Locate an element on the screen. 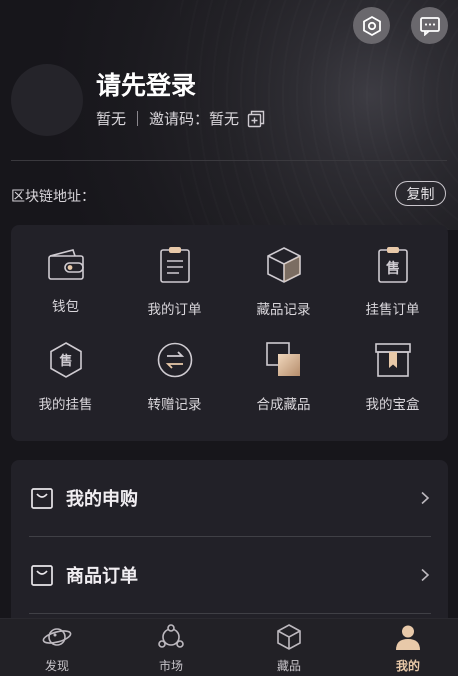 This screenshot has height=676, width=458. separator is located at coordinates (138, 118).